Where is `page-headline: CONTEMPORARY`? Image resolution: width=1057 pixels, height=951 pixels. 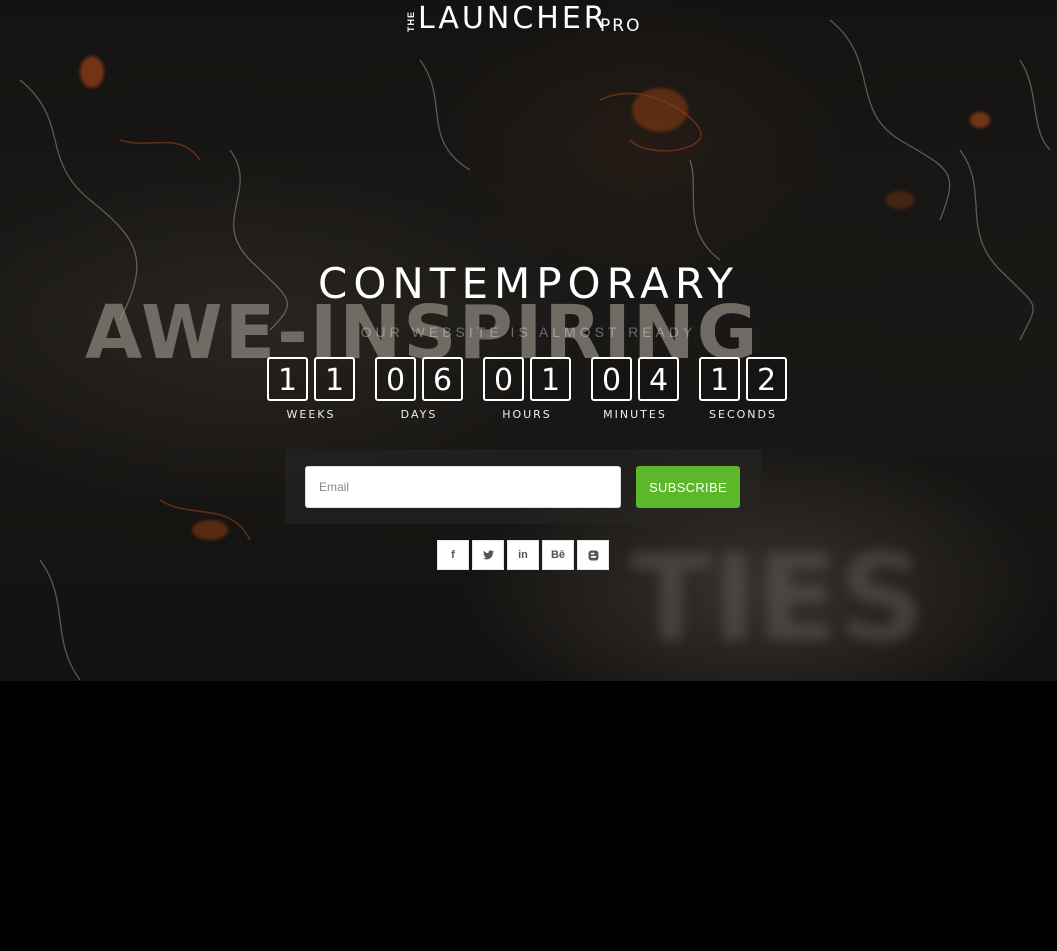
page-headline: CONTEMPORARY is located at coordinates (528, 283).